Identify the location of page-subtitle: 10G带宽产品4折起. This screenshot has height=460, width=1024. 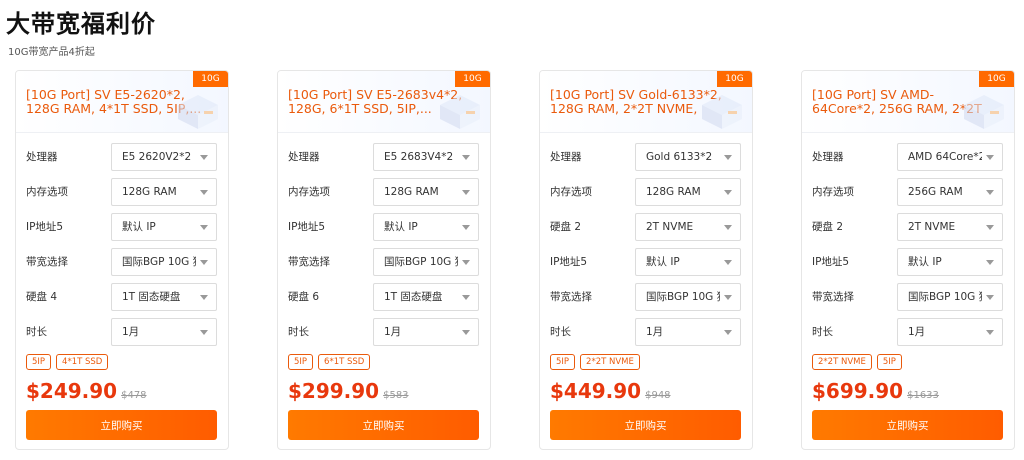
(51, 52).